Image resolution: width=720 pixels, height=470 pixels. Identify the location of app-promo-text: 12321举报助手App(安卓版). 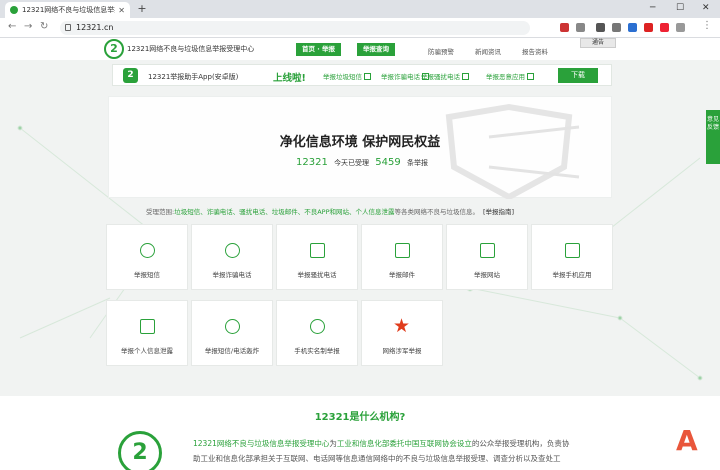
(193, 77).